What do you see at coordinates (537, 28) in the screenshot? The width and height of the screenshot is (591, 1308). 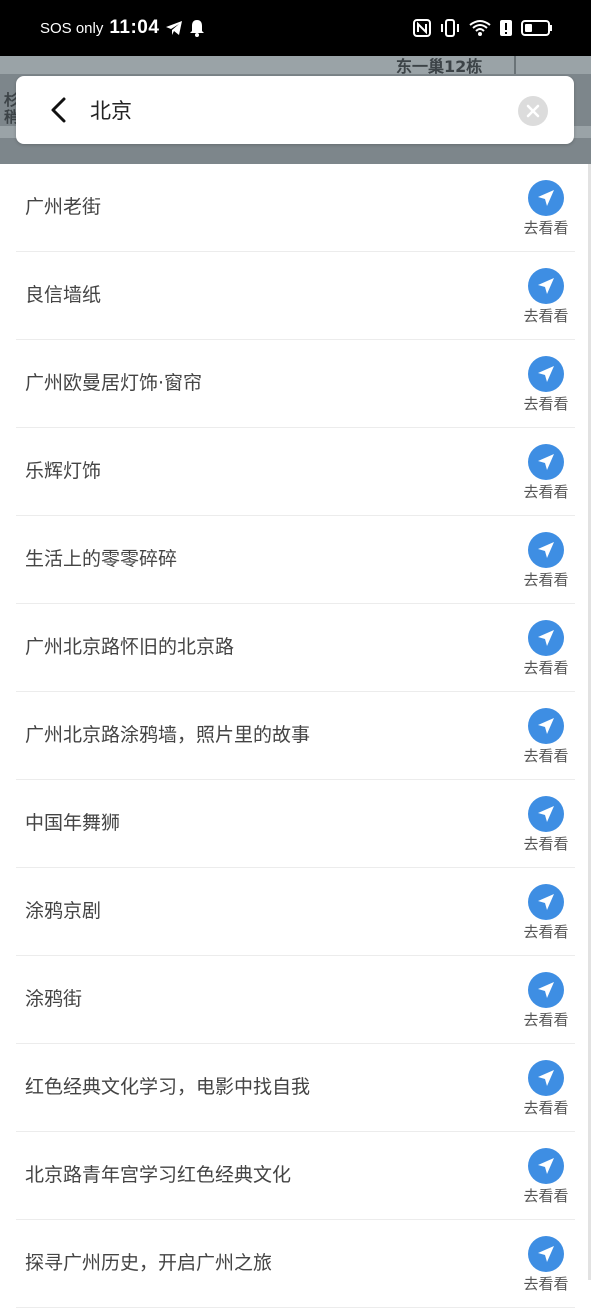 I see `battery-icon` at bounding box center [537, 28].